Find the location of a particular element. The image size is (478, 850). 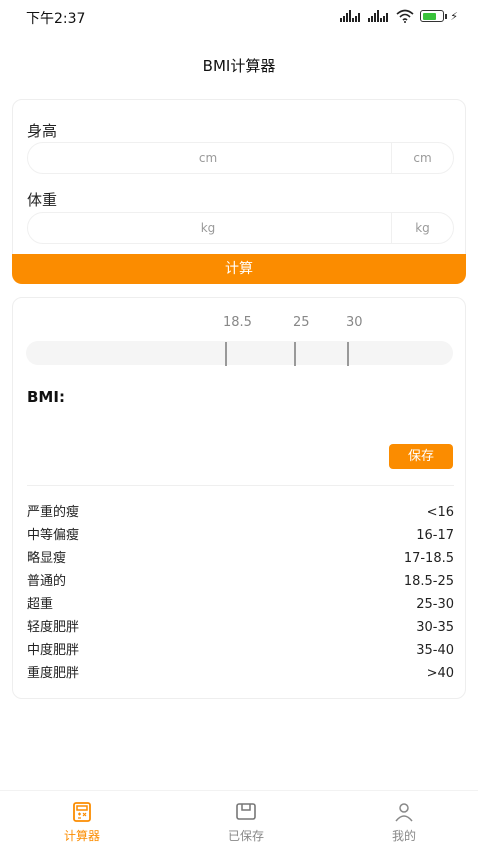

range-name: 略显瘦 is located at coordinates (47, 558).